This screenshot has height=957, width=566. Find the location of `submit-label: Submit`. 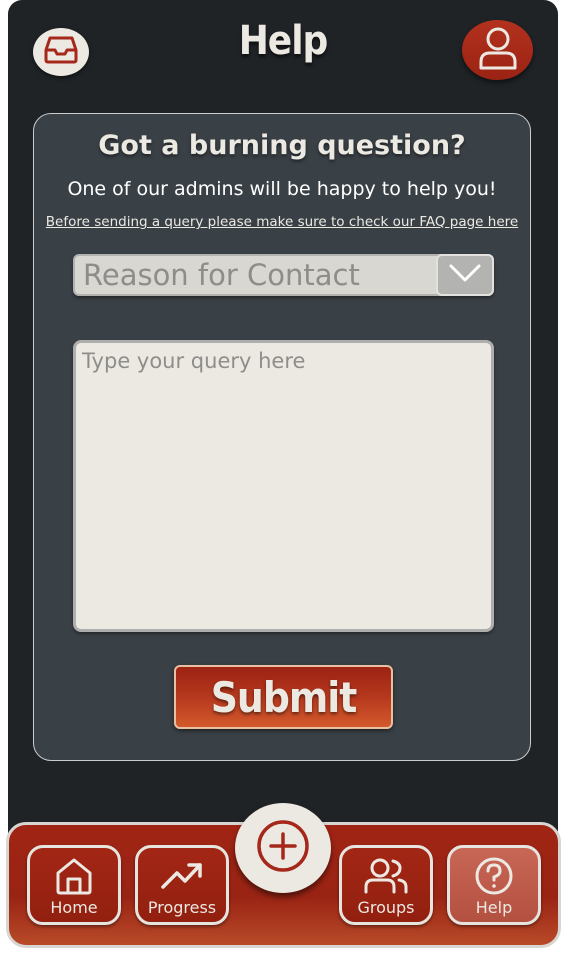

submit-label: Submit is located at coordinates (284, 697).